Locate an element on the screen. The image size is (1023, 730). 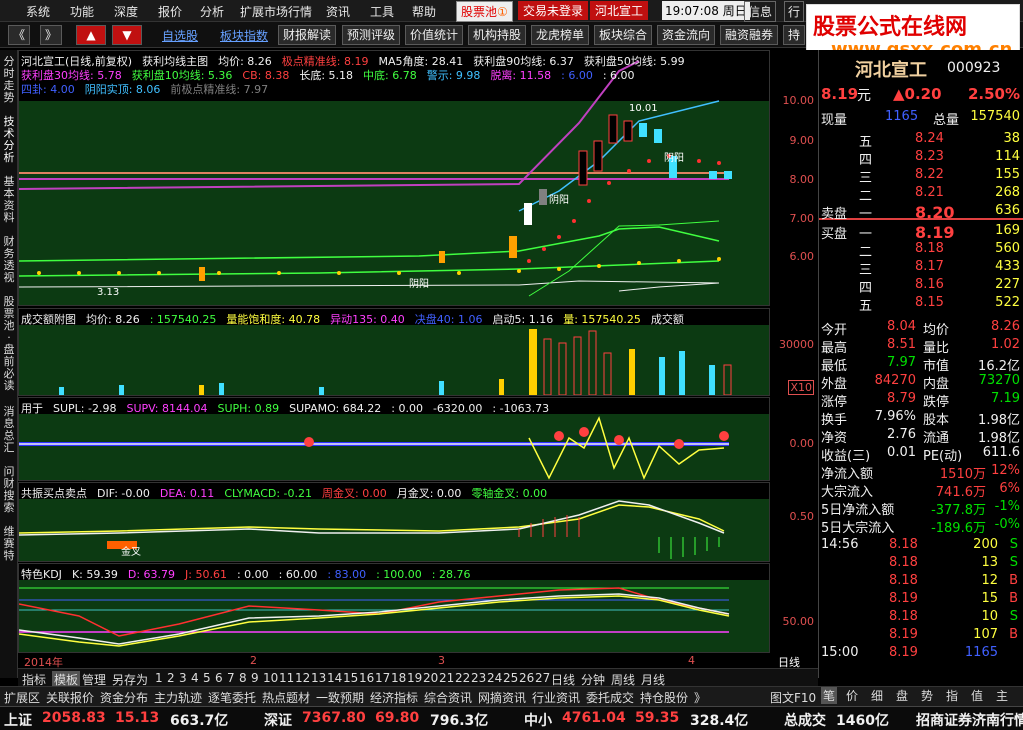
report-button: 财报解读 is located at coordinates (307, 35).